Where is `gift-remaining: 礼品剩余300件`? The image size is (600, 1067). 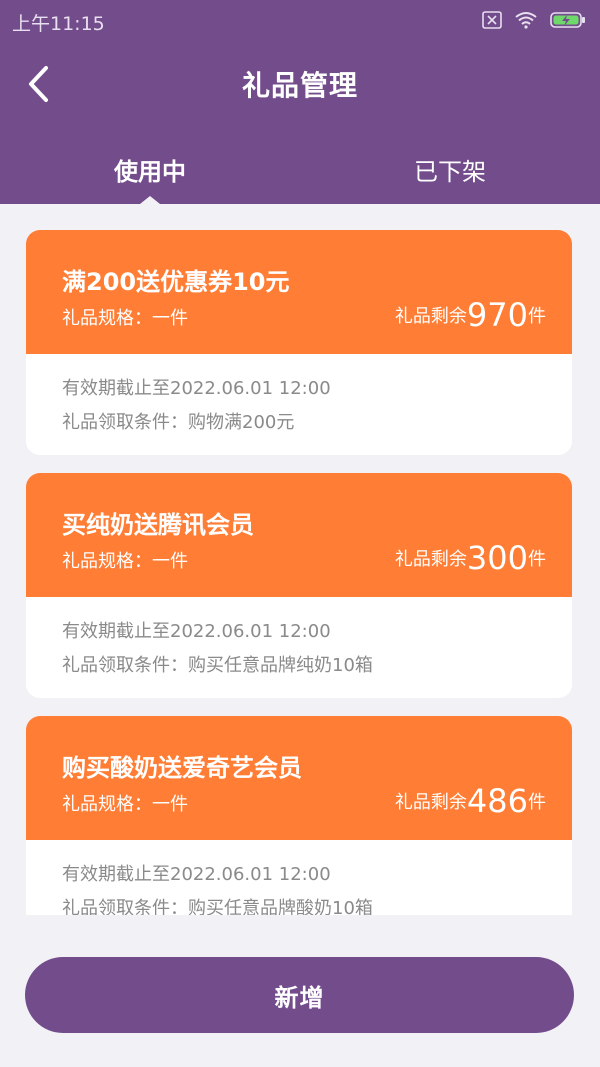
gift-remaining: 礼品剩余300件 is located at coordinates (470, 558).